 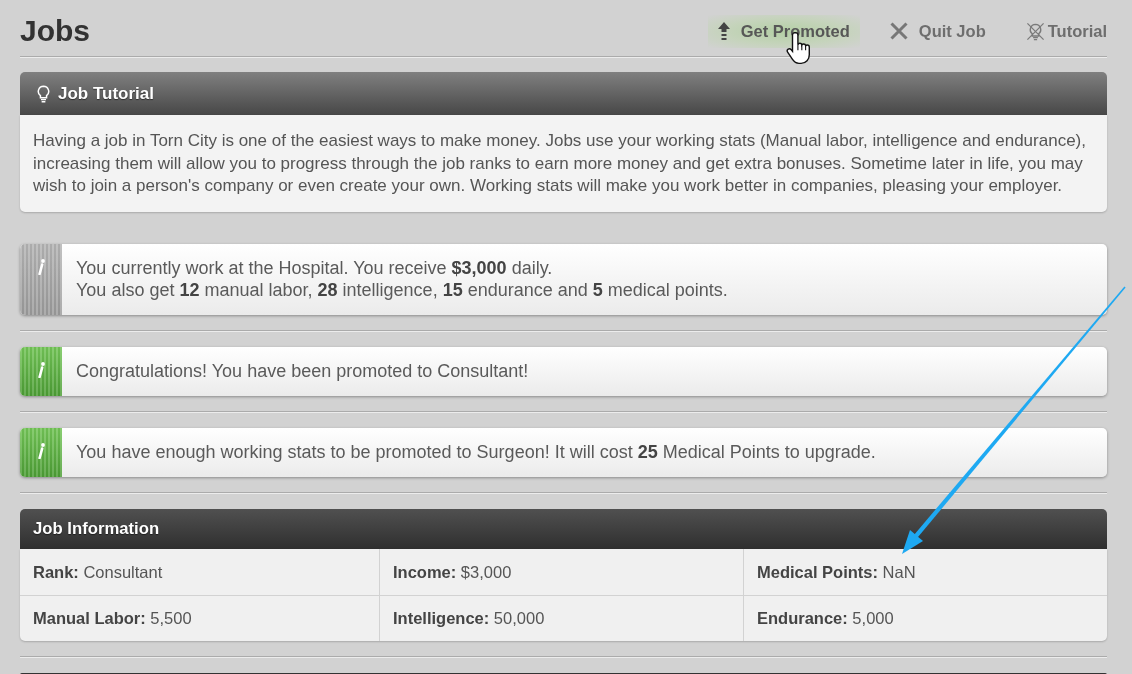 What do you see at coordinates (402, 289) in the screenshot?
I see `message-text: You also get 12 manual labor, 28 intelligence, 15 endurance and 5 medical points.` at bounding box center [402, 289].